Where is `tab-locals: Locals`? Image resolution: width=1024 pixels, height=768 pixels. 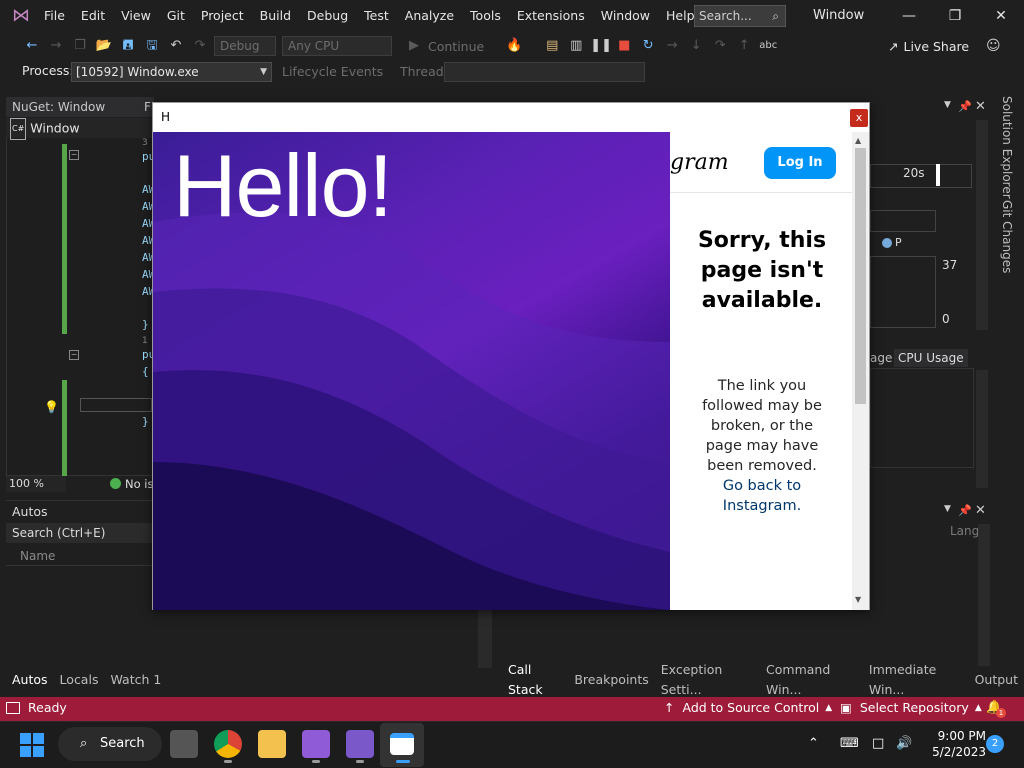
tab-locals: Locals is located at coordinates (79, 680).